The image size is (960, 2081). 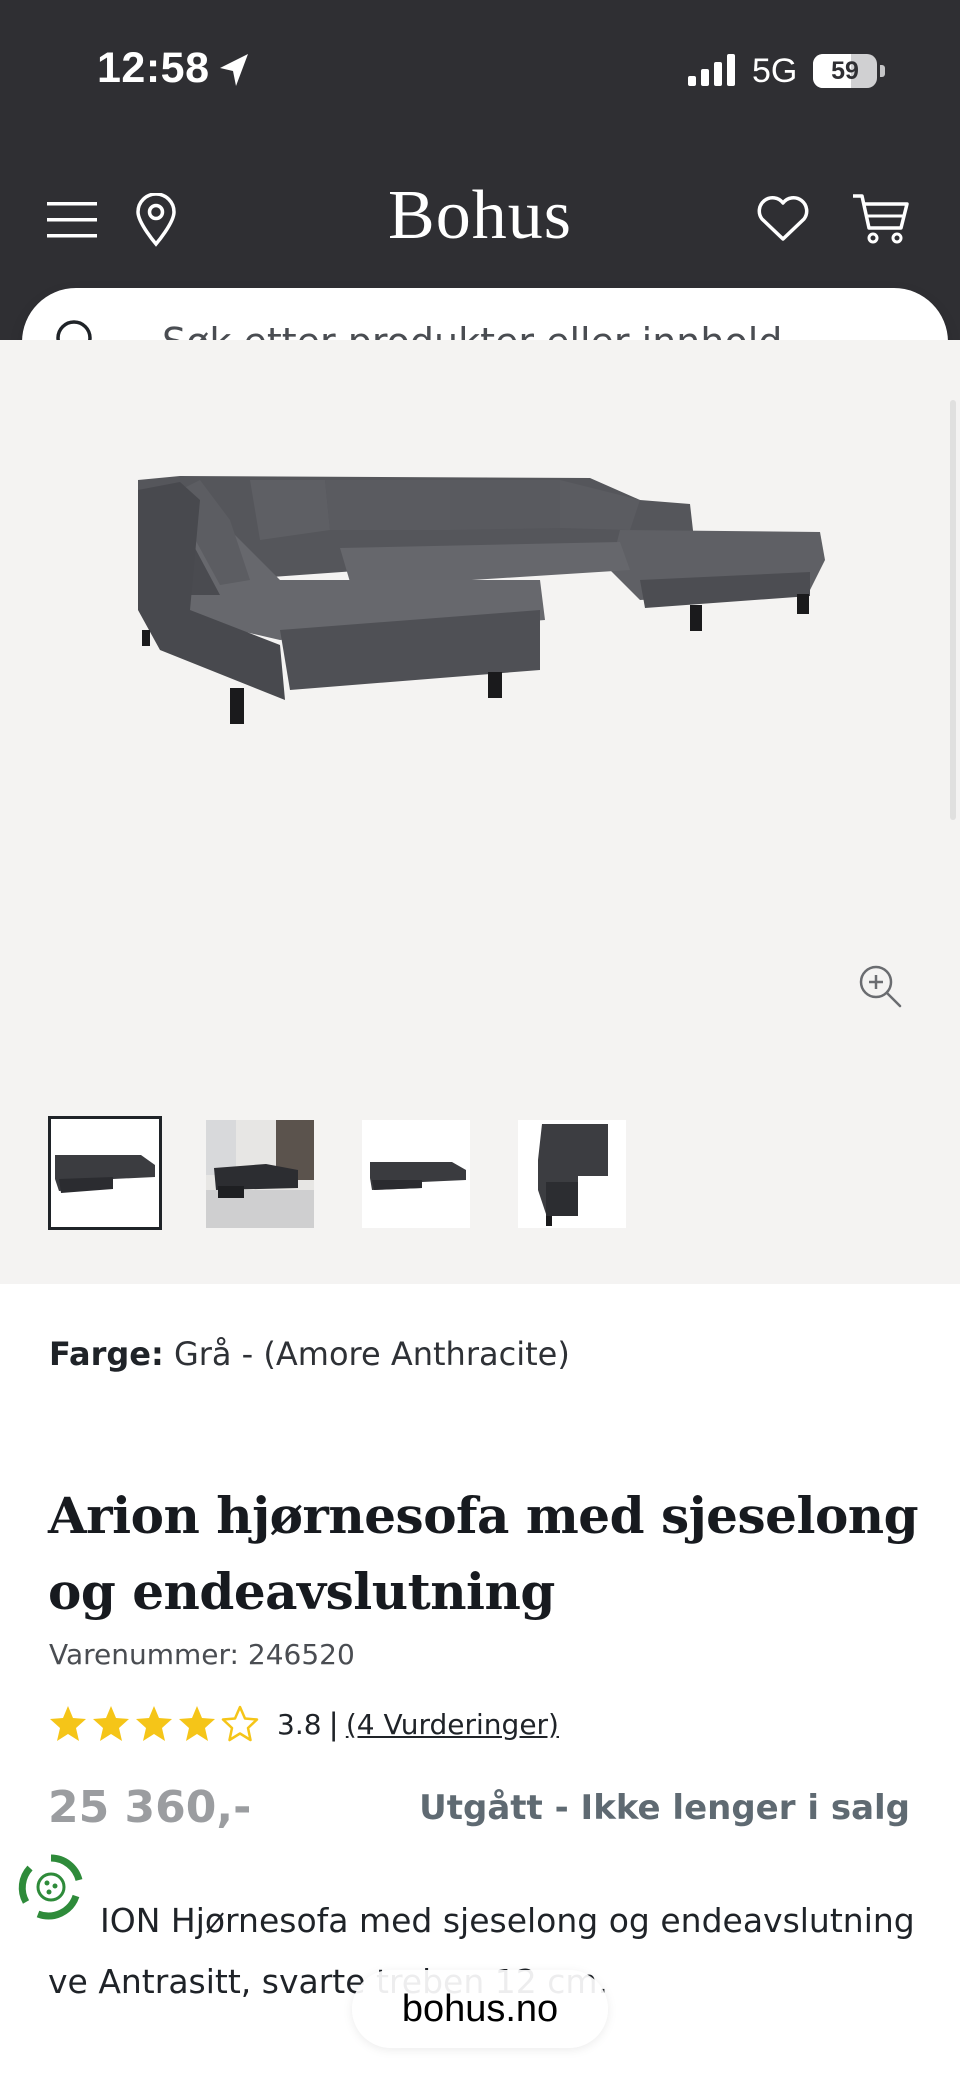 I want to click on browser-domain: bohus.no, so click(x=480, y=2008).